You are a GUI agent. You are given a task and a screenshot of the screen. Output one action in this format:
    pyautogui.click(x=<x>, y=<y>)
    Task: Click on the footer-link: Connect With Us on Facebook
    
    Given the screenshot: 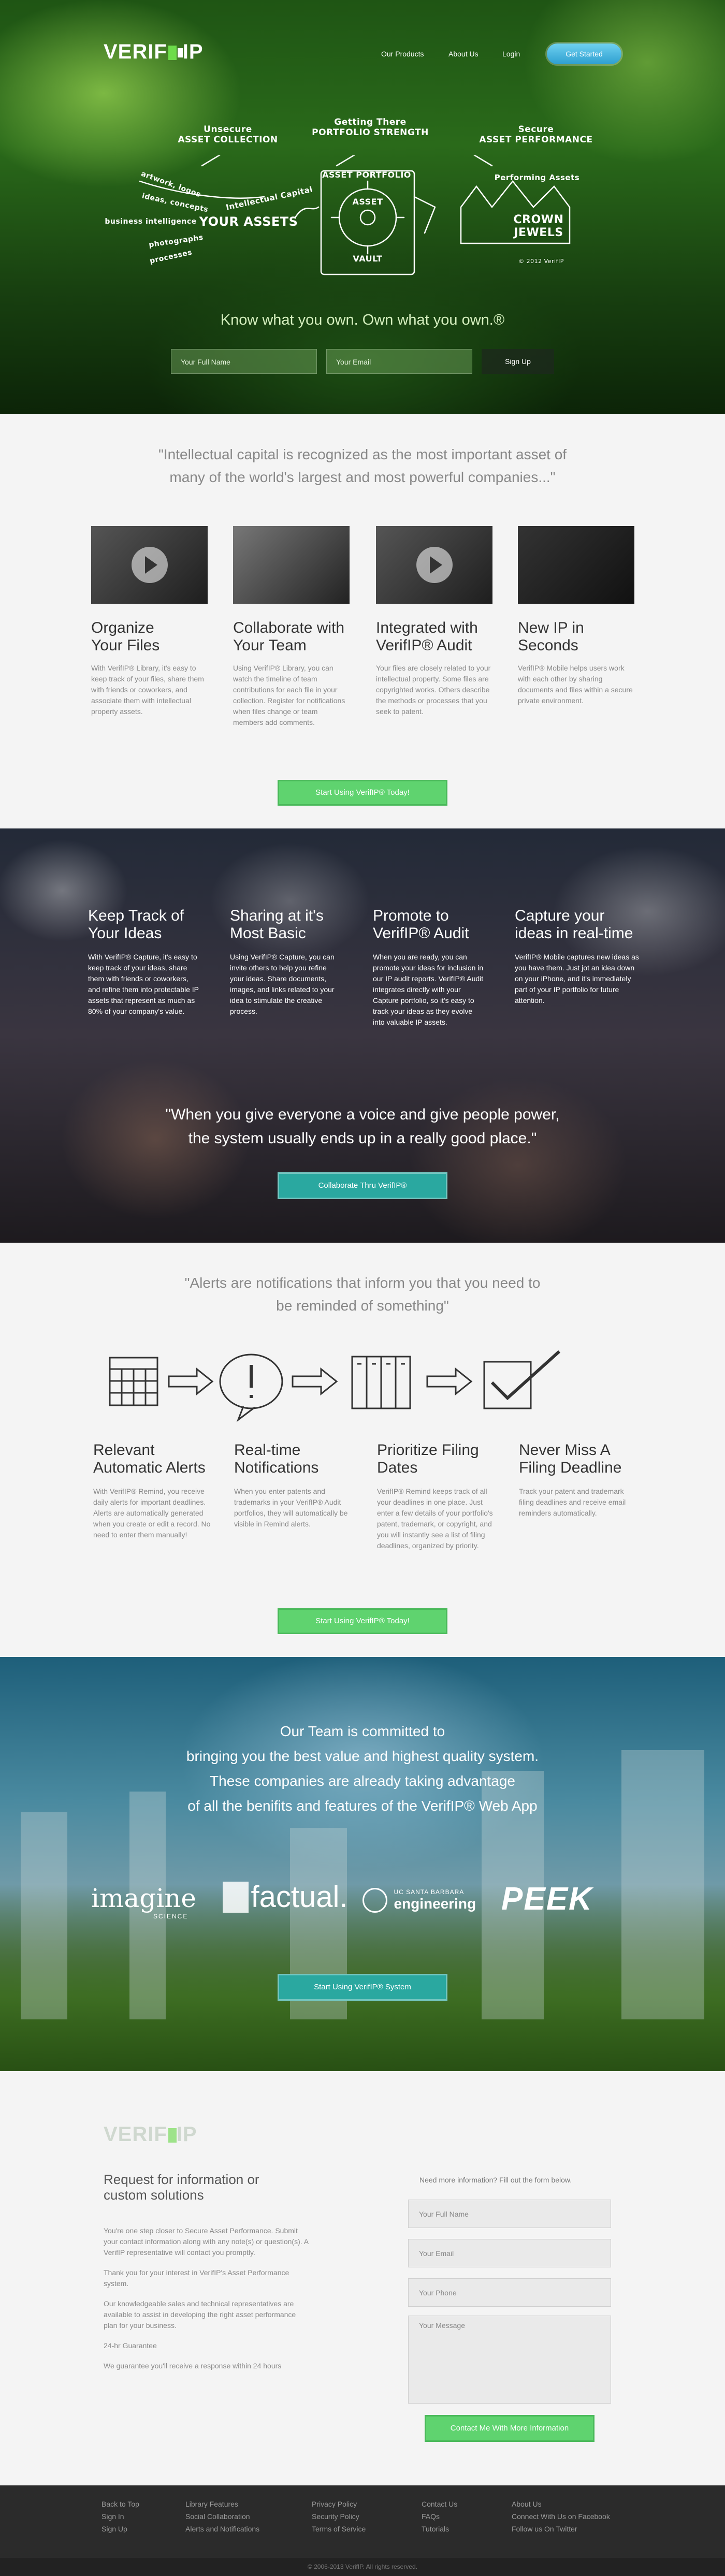 What is the action you would take?
    pyautogui.click(x=577, y=2517)
    